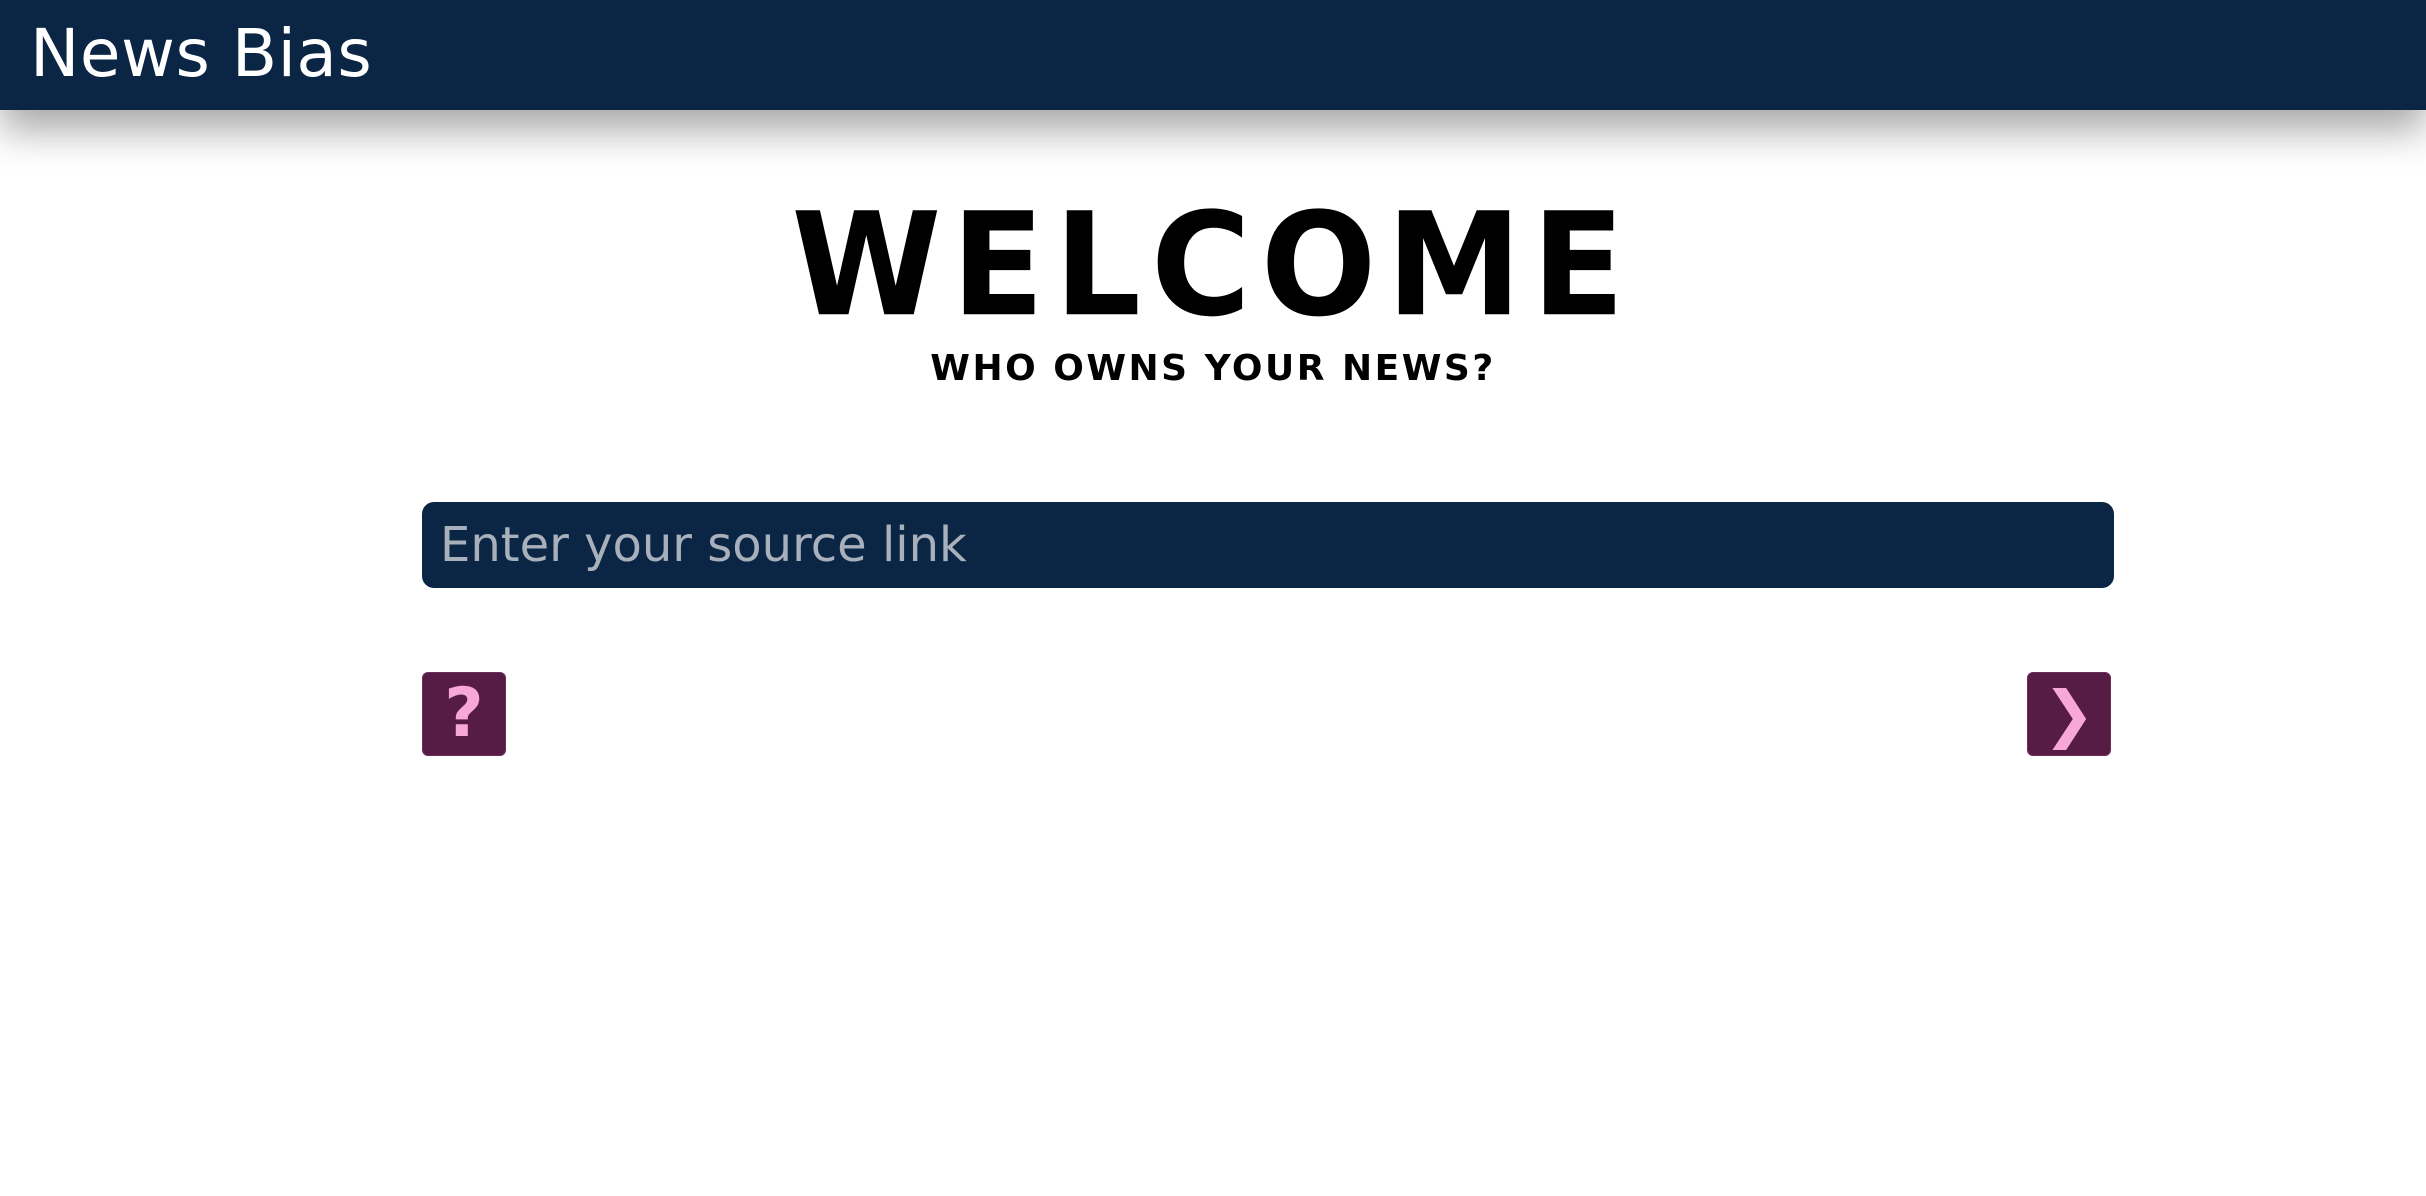  What do you see at coordinates (1213, 55) in the screenshot?
I see `top-navbar: News Bias` at bounding box center [1213, 55].